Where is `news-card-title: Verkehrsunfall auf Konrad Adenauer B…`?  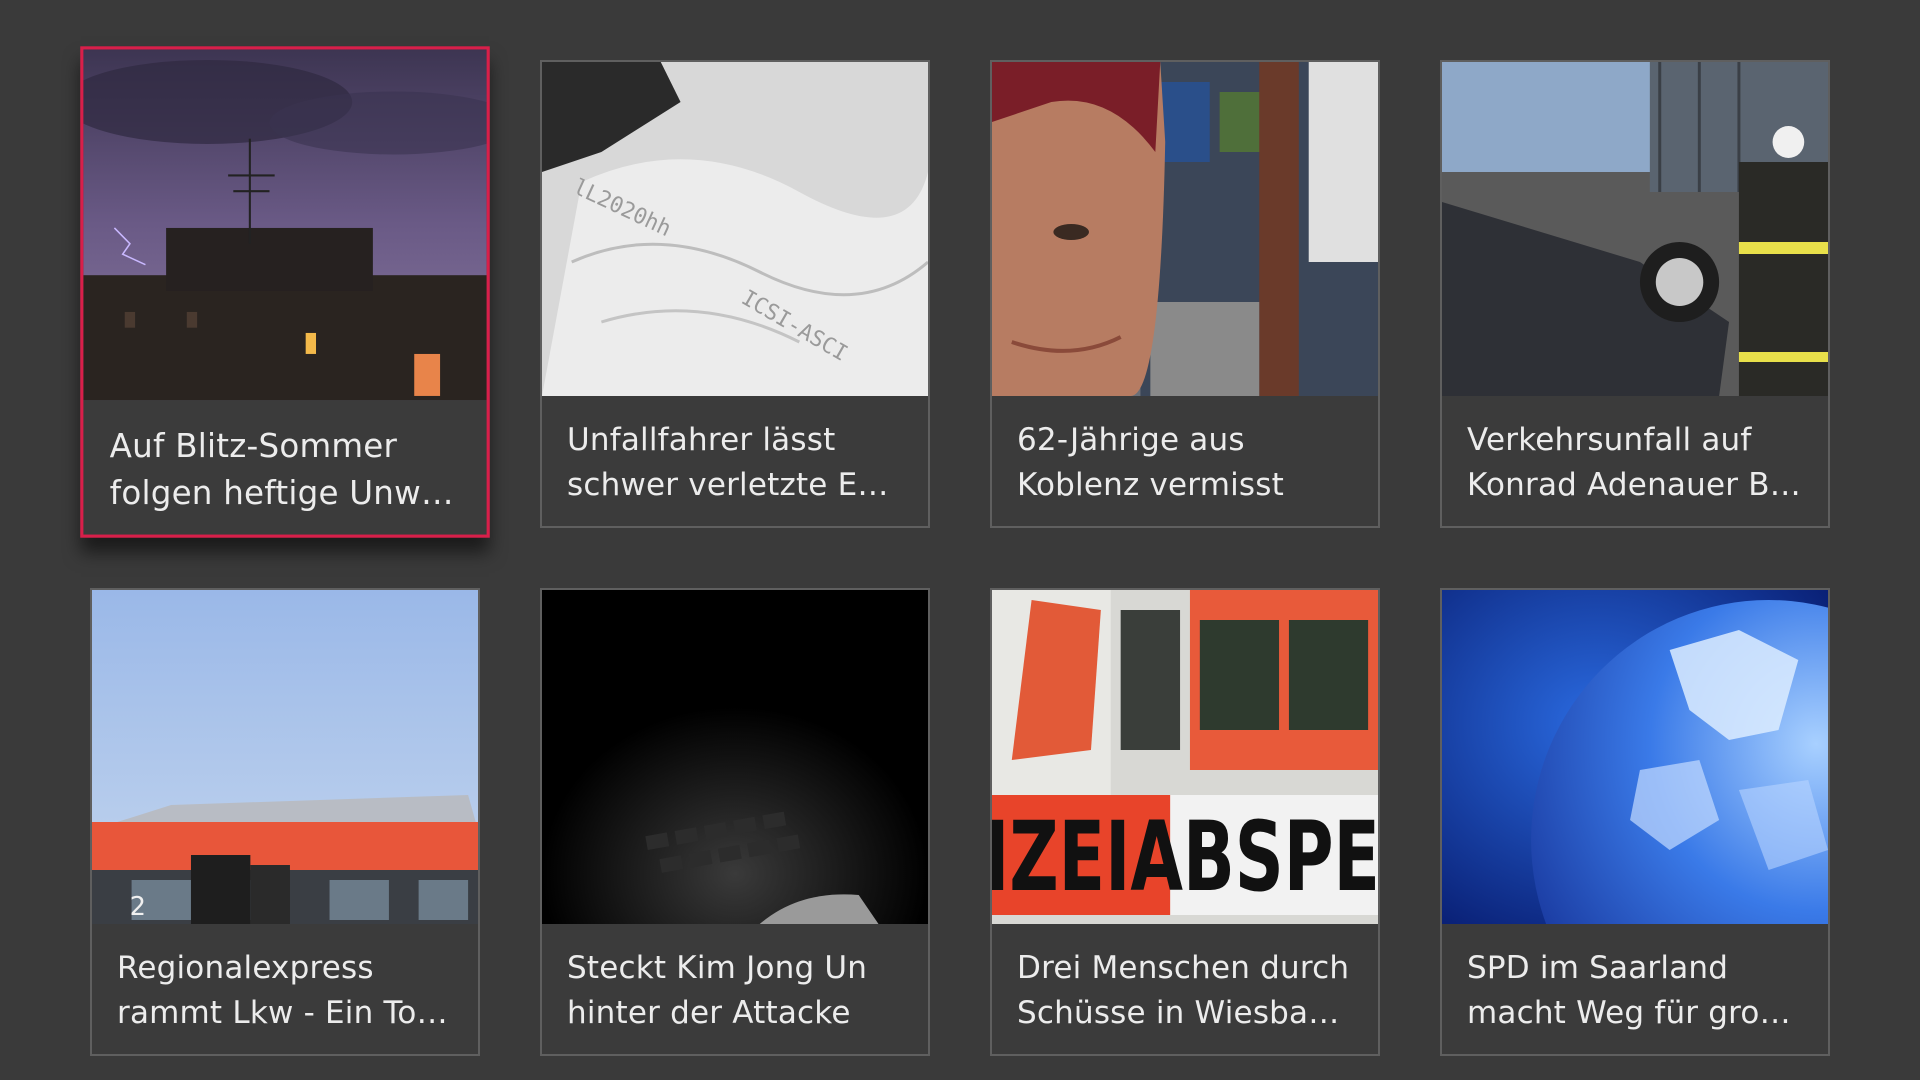
news-card-title: Verkehrsunfall auf Konrad Adenauer B… is located at coordinates (1637, 463).